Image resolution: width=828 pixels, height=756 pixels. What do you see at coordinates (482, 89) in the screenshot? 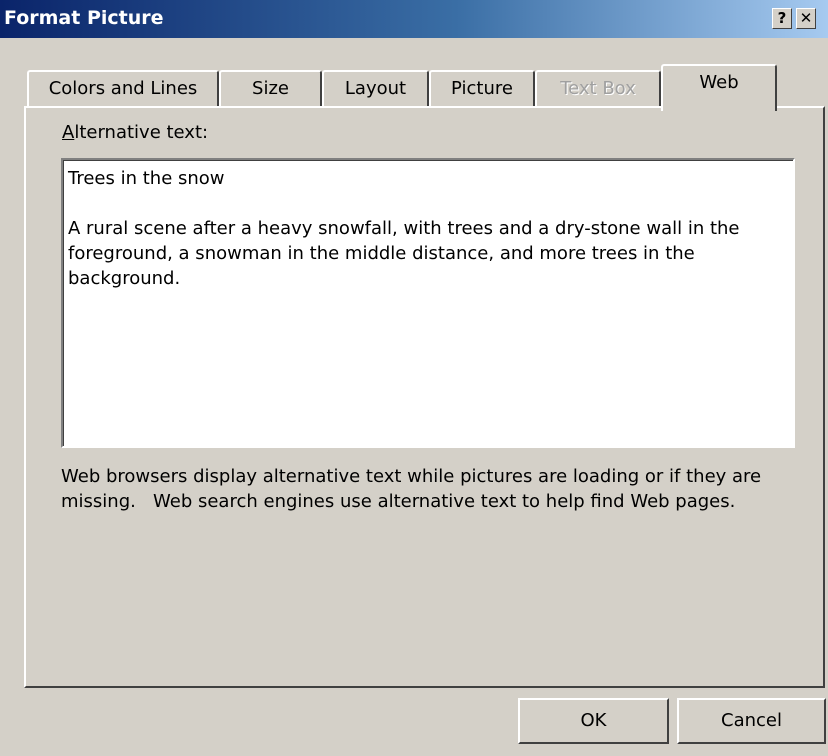
I see `tab-picture: Picture` at bounding box center [482, 89].